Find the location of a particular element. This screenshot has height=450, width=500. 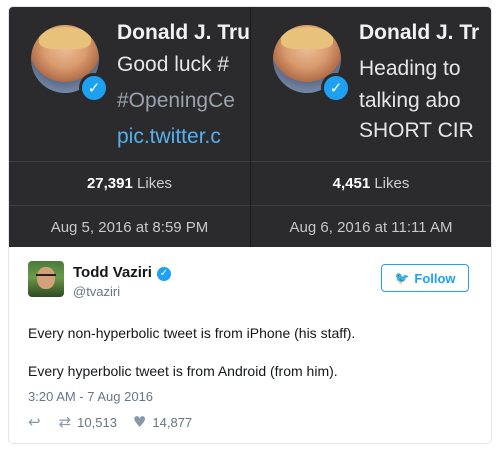

reply-icon: ↩ is located at coordinates (34, 422).